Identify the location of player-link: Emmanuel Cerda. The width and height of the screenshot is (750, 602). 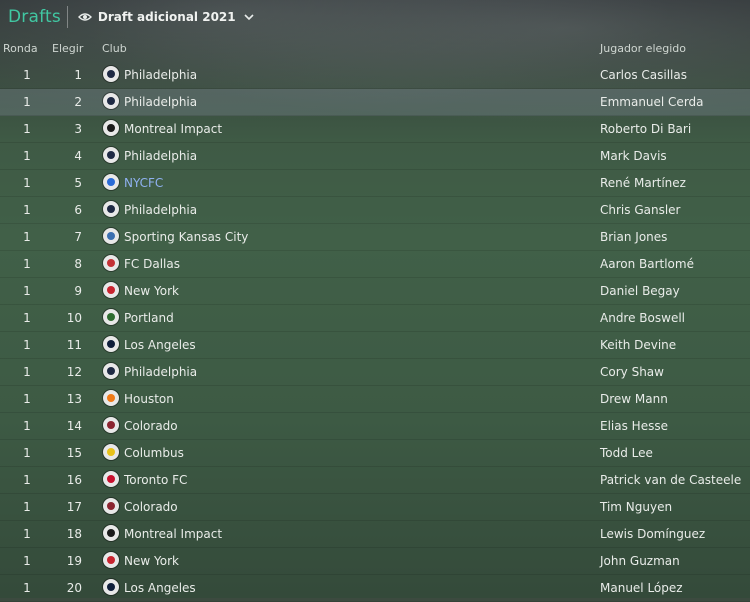
(652, 102).